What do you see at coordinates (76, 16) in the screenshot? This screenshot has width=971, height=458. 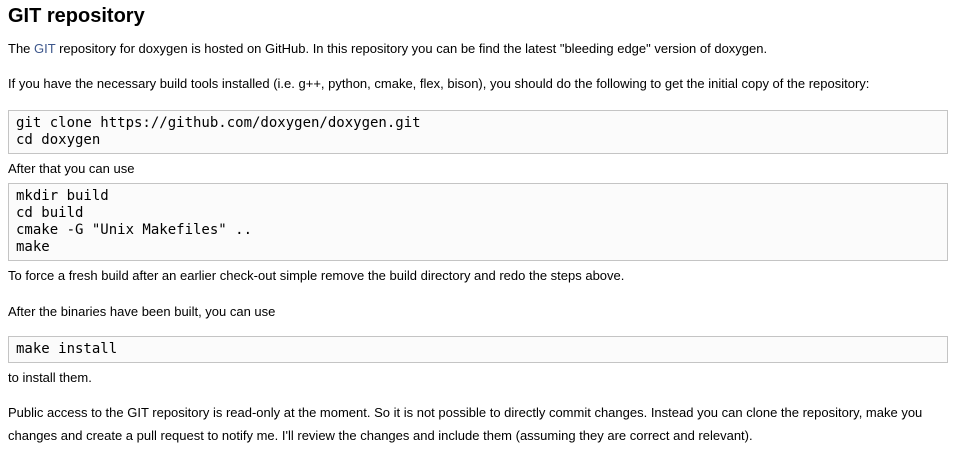 I see `page-title: GIT repository` at bounding box center [76, 16].